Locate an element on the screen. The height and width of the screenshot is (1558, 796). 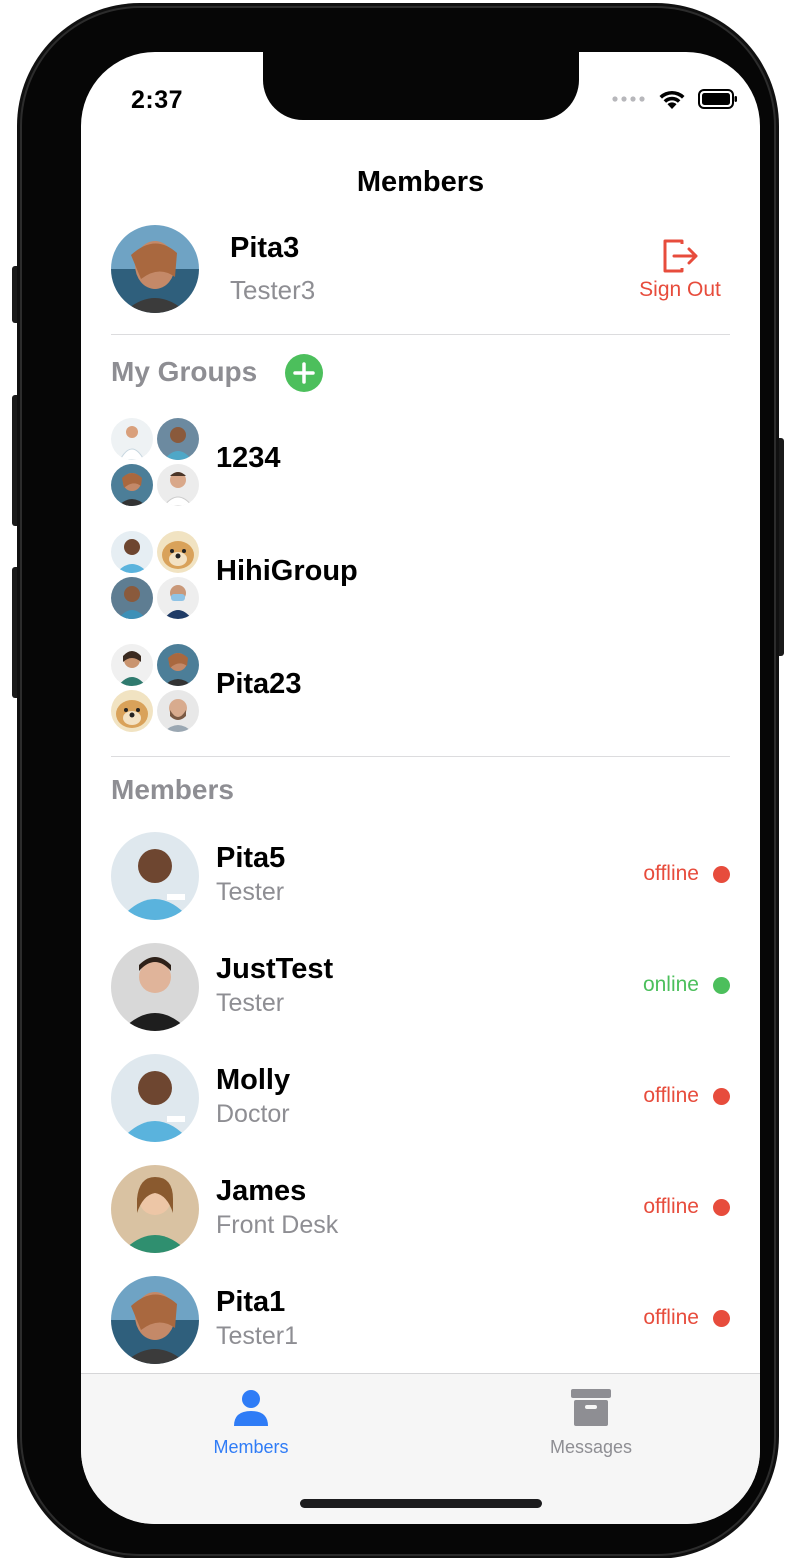
section-title-members: Members is located at coordinates (172, 789).